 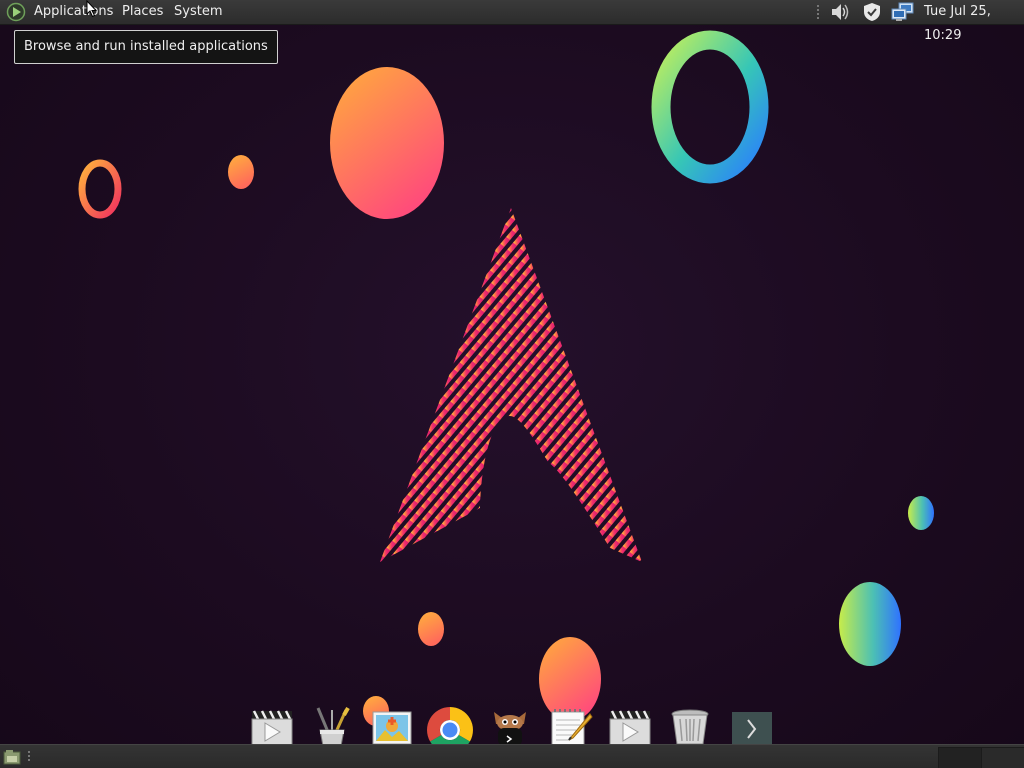 I want to click on distro-logo-icon, so click(x=16, y=12).